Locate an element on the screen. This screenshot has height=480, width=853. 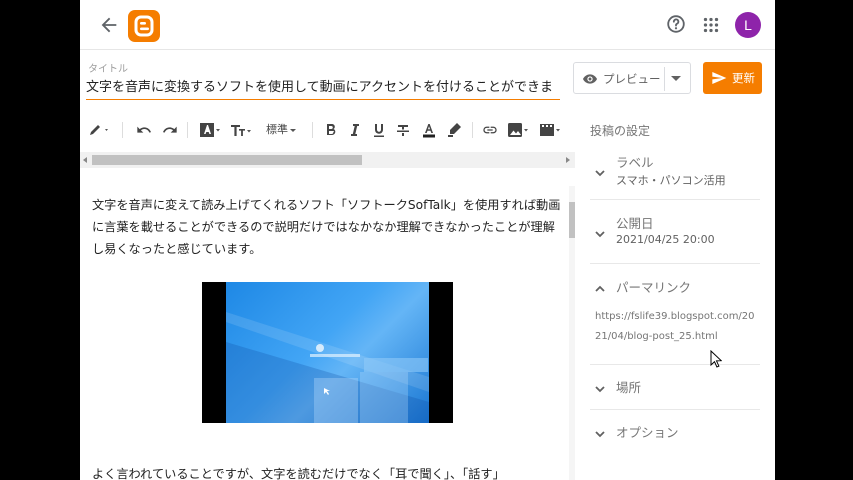
settings-permalink-section: パーマリンク is located at coordinates (675, 287).